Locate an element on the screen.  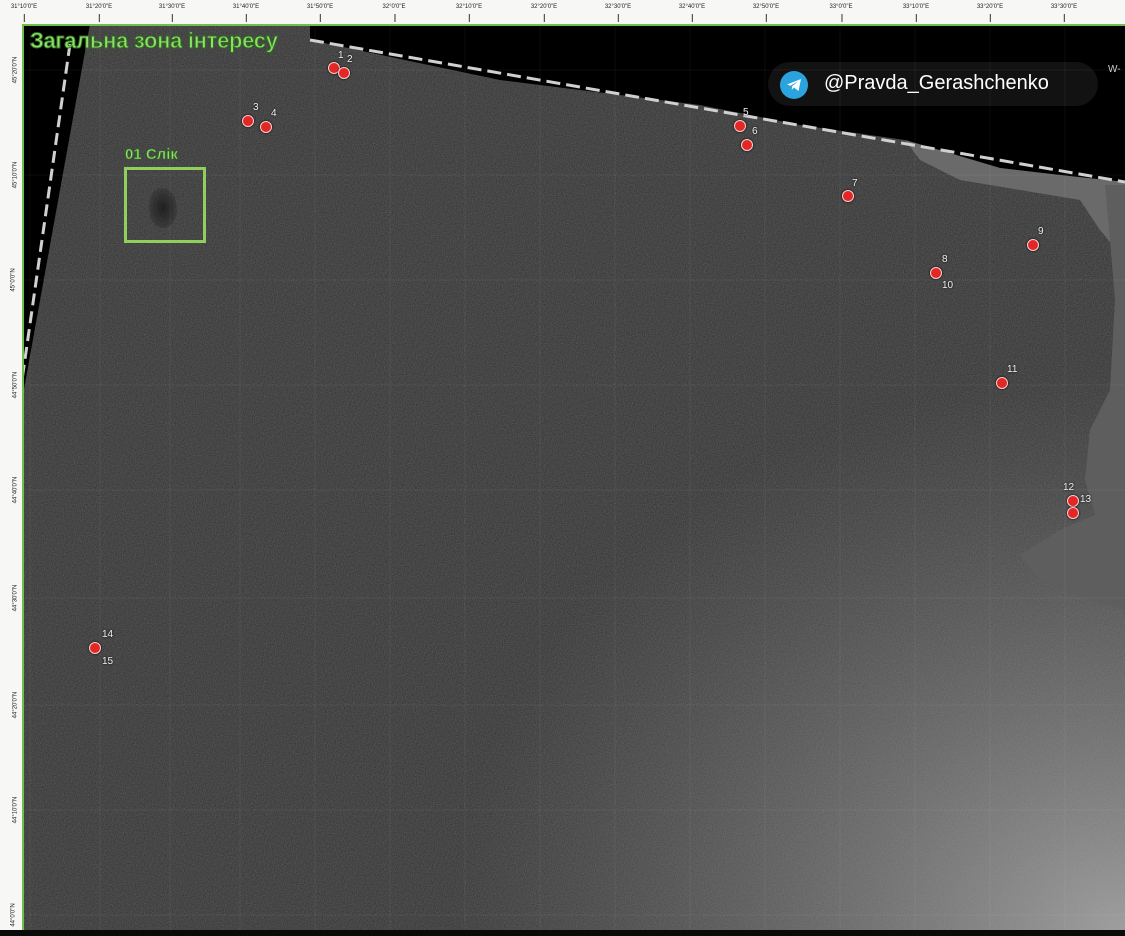
point-label-12: 12 is located at coordinates (1069, 487).